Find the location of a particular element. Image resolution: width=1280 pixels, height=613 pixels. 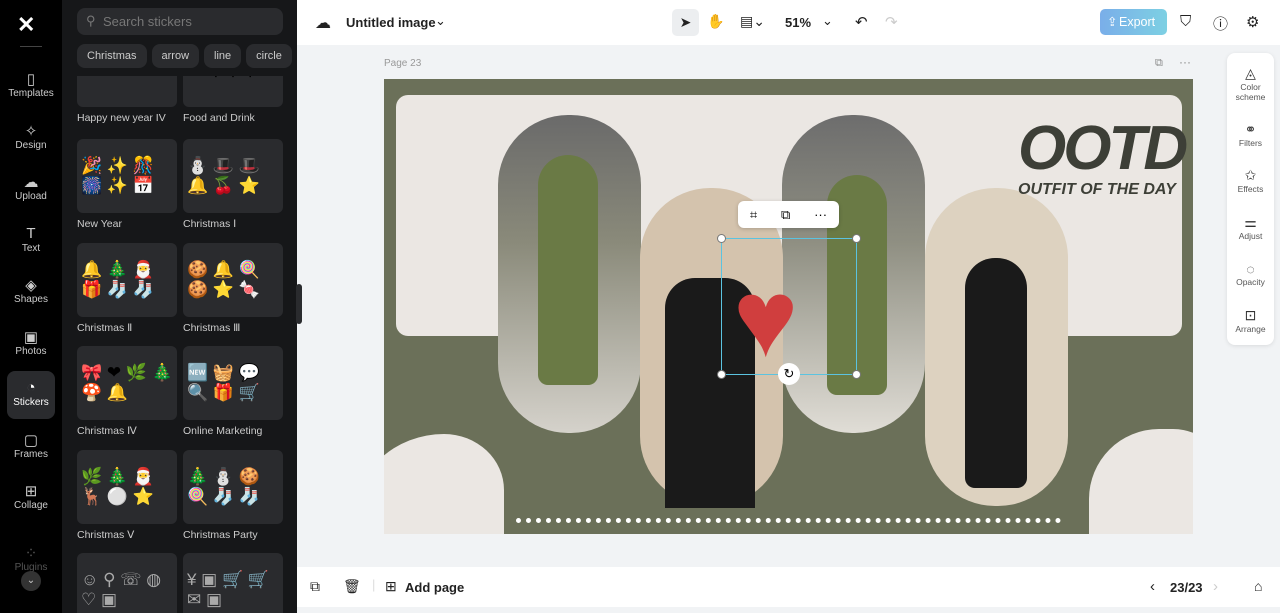

redo-icon: ↷ is located at coordinates (891, 22).